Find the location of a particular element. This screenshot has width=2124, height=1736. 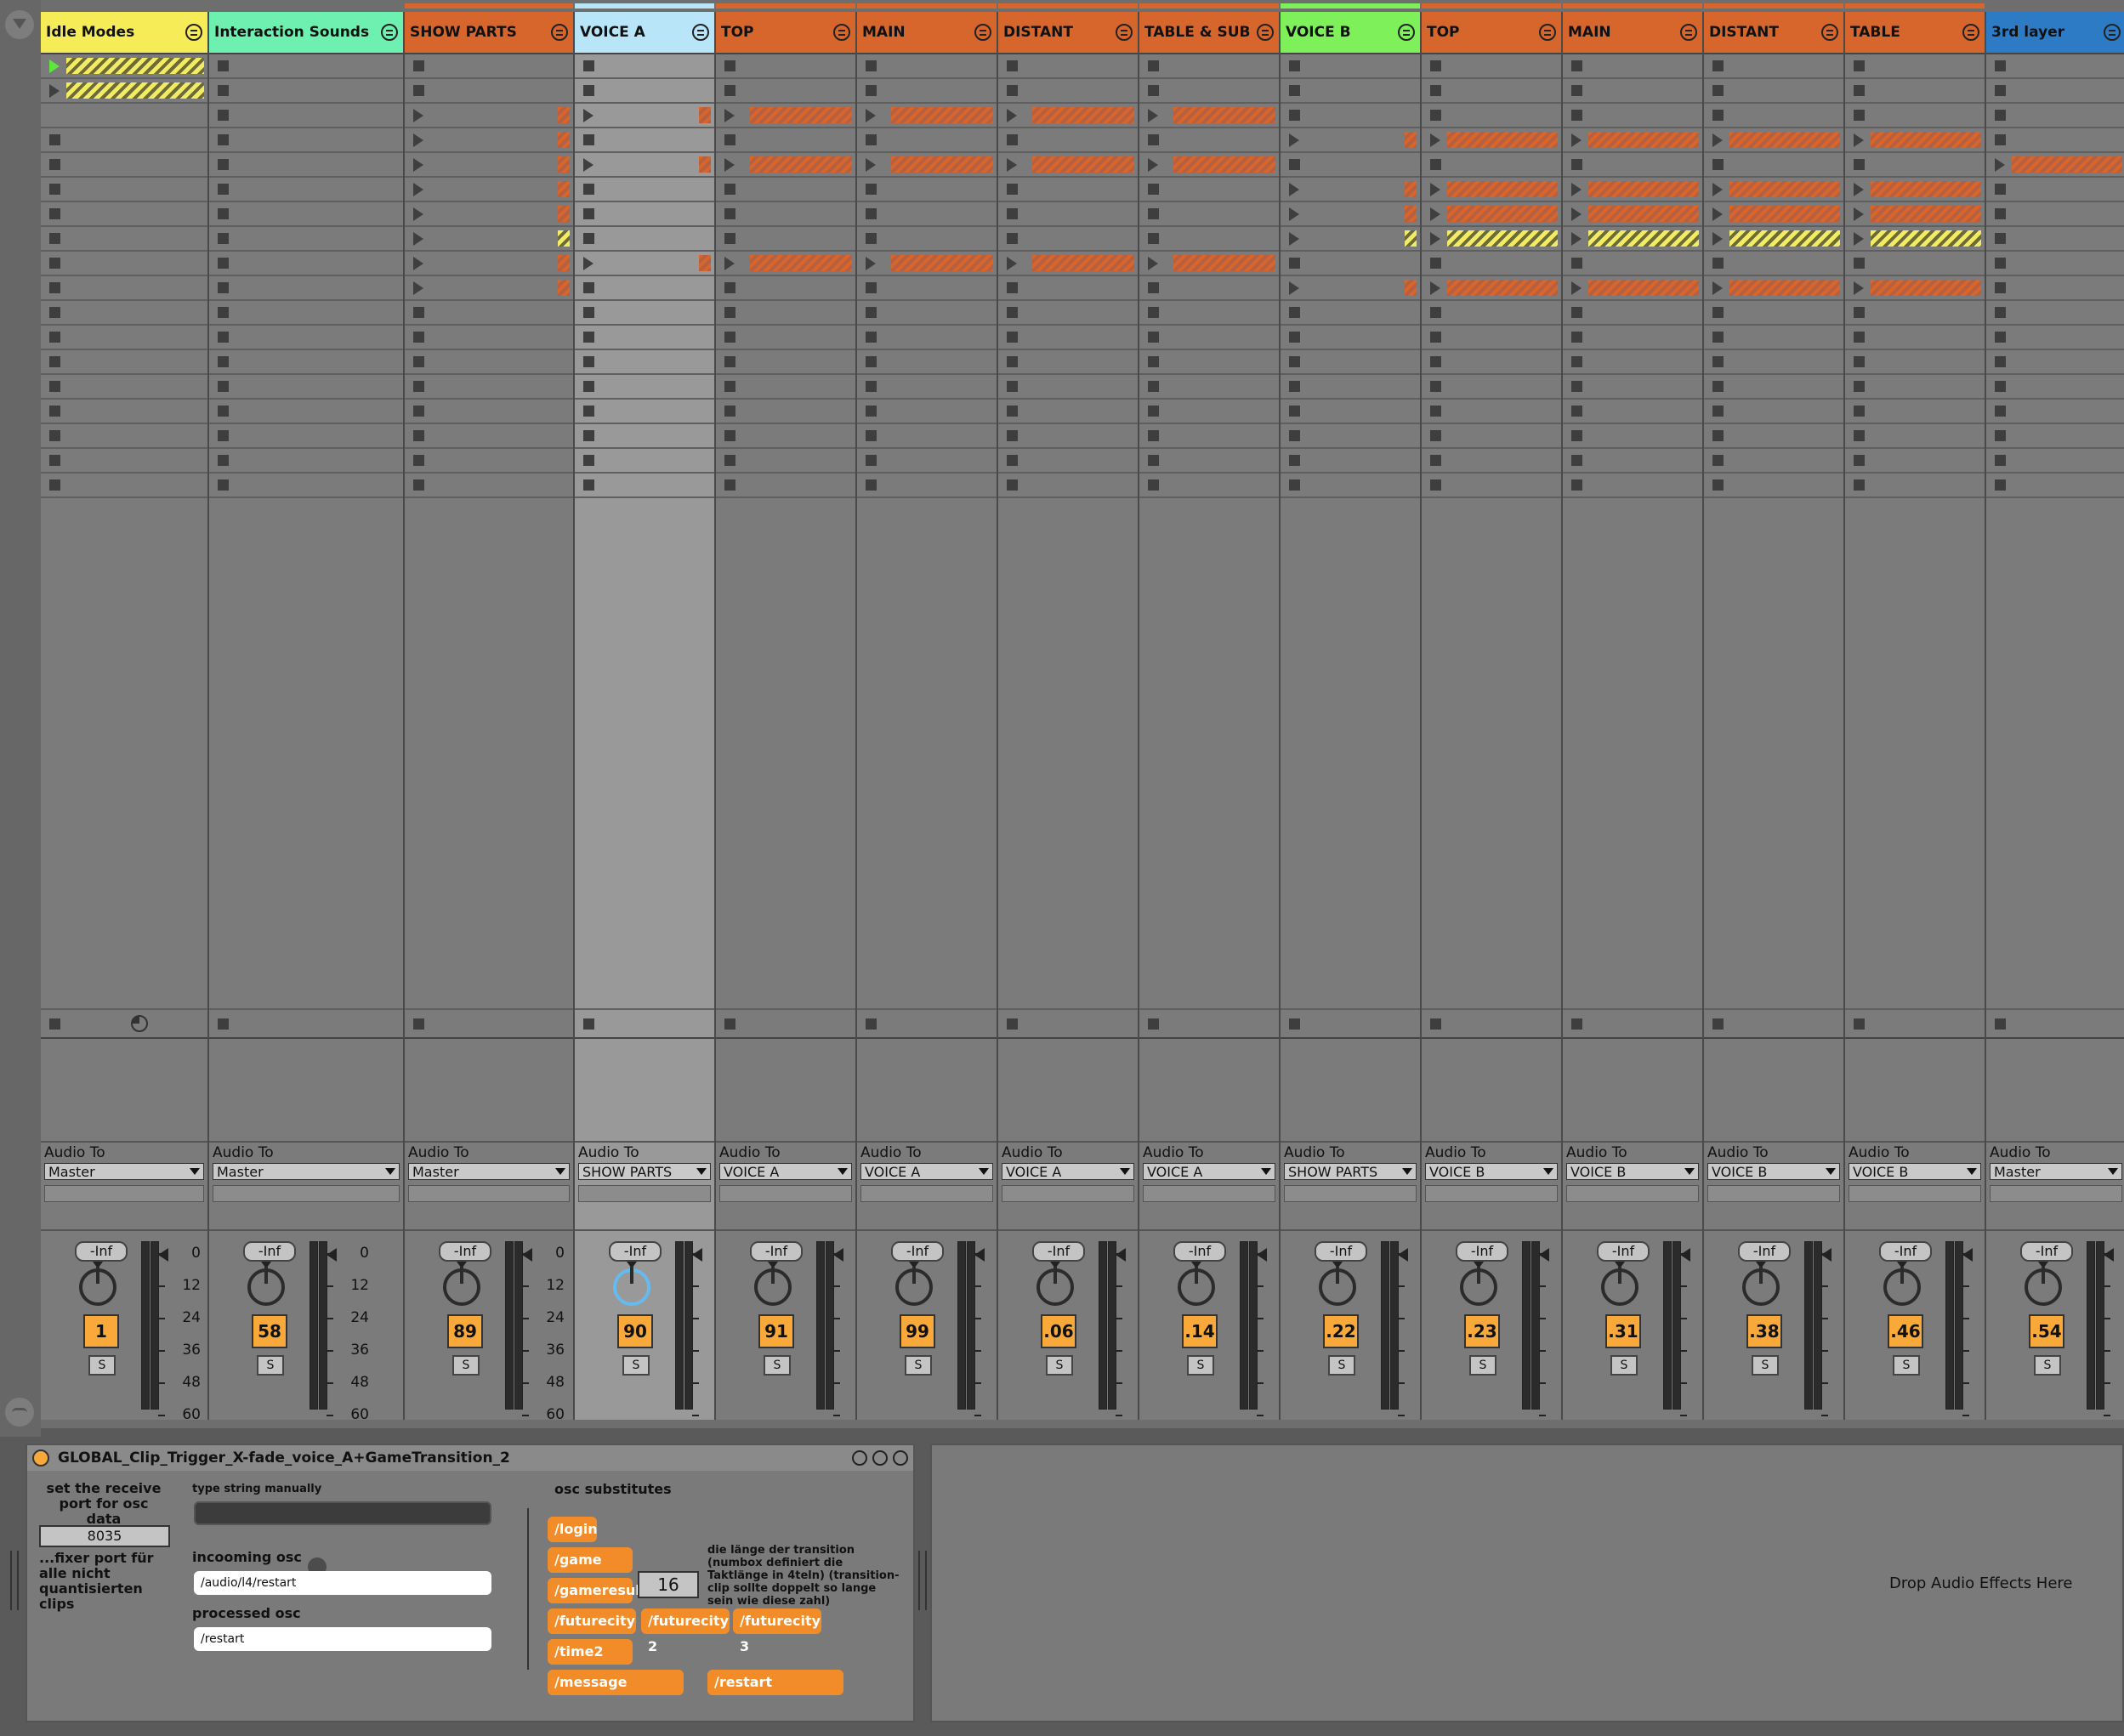

empty-slot-area is located at coordinates (1915, 754).